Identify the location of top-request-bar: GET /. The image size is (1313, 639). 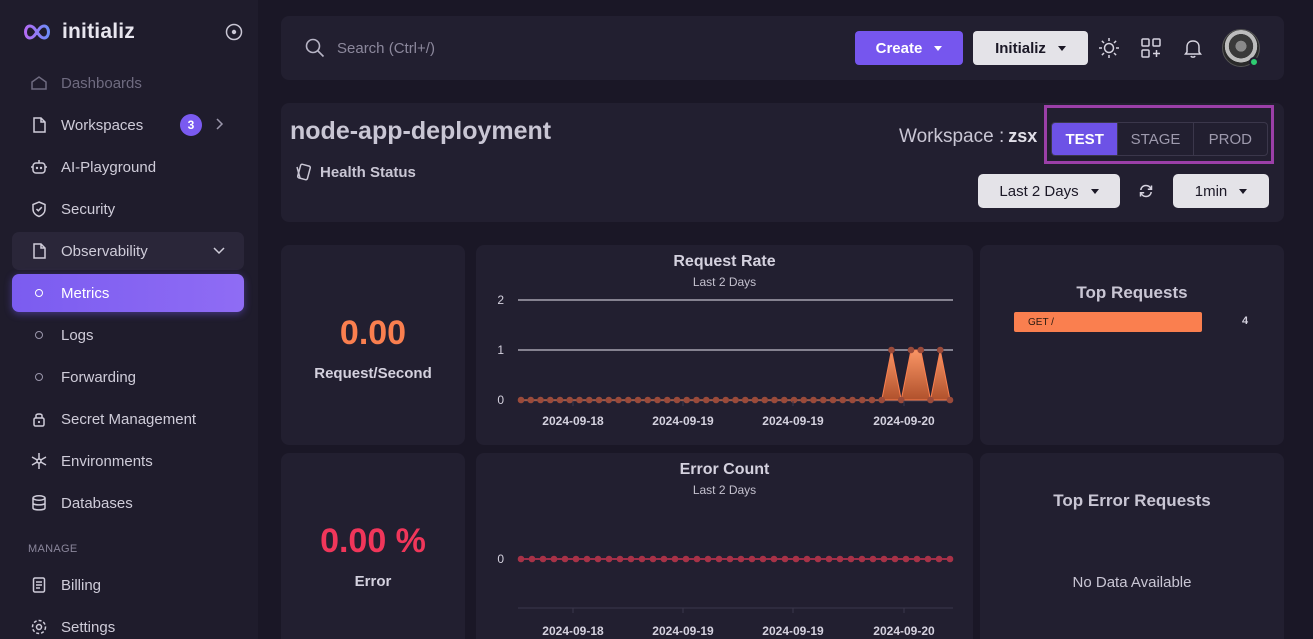
(1108, 322).